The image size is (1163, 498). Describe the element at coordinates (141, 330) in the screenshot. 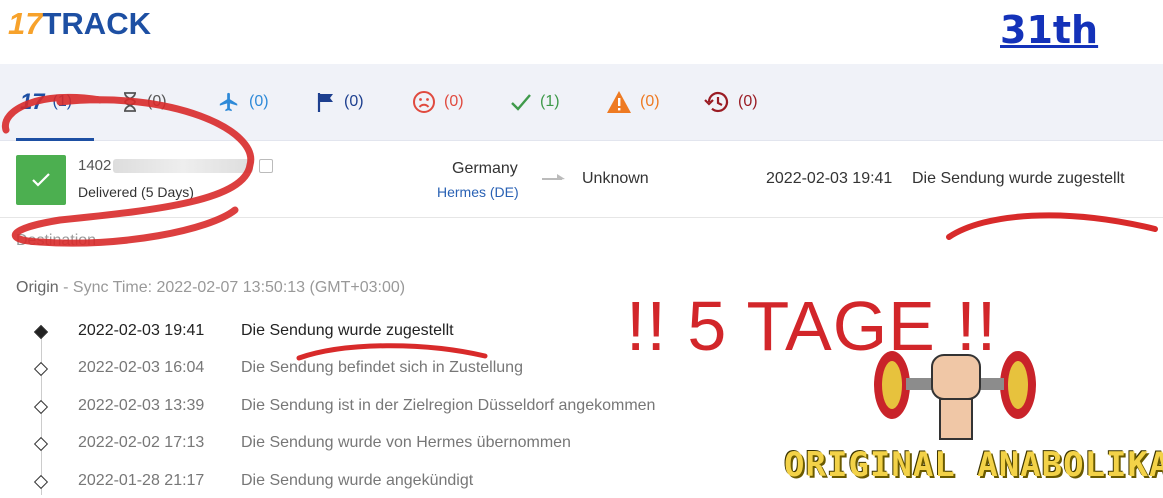

I see `event-time: 2022-02-03 19:41` at that location.